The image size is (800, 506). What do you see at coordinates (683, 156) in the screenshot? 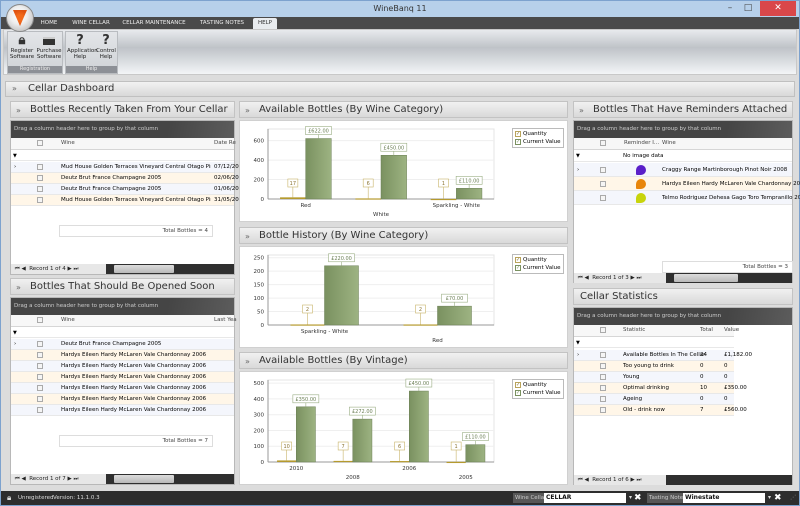
I see `filter-row: ▼ No image data` at bounding box center [683, 156].